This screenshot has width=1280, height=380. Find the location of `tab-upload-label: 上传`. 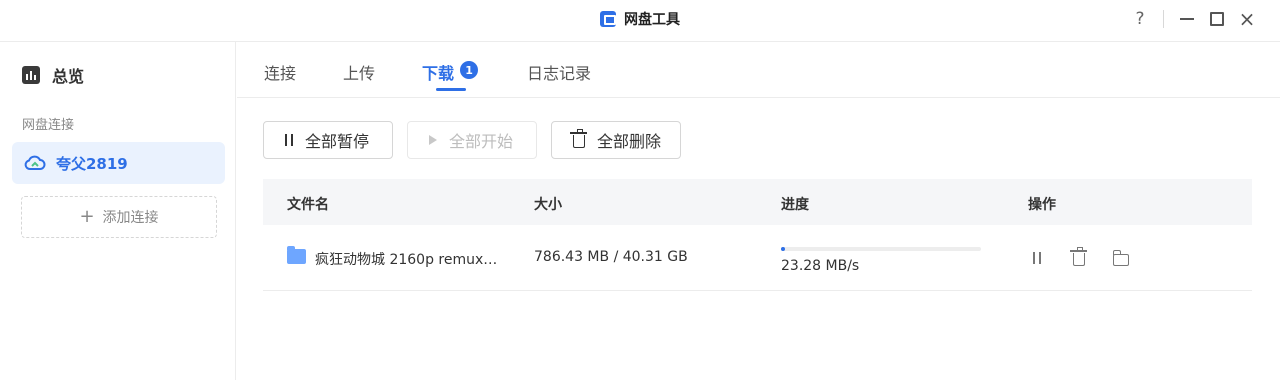

tab-upload-label: 上传 is located at coordinates (359, 73).